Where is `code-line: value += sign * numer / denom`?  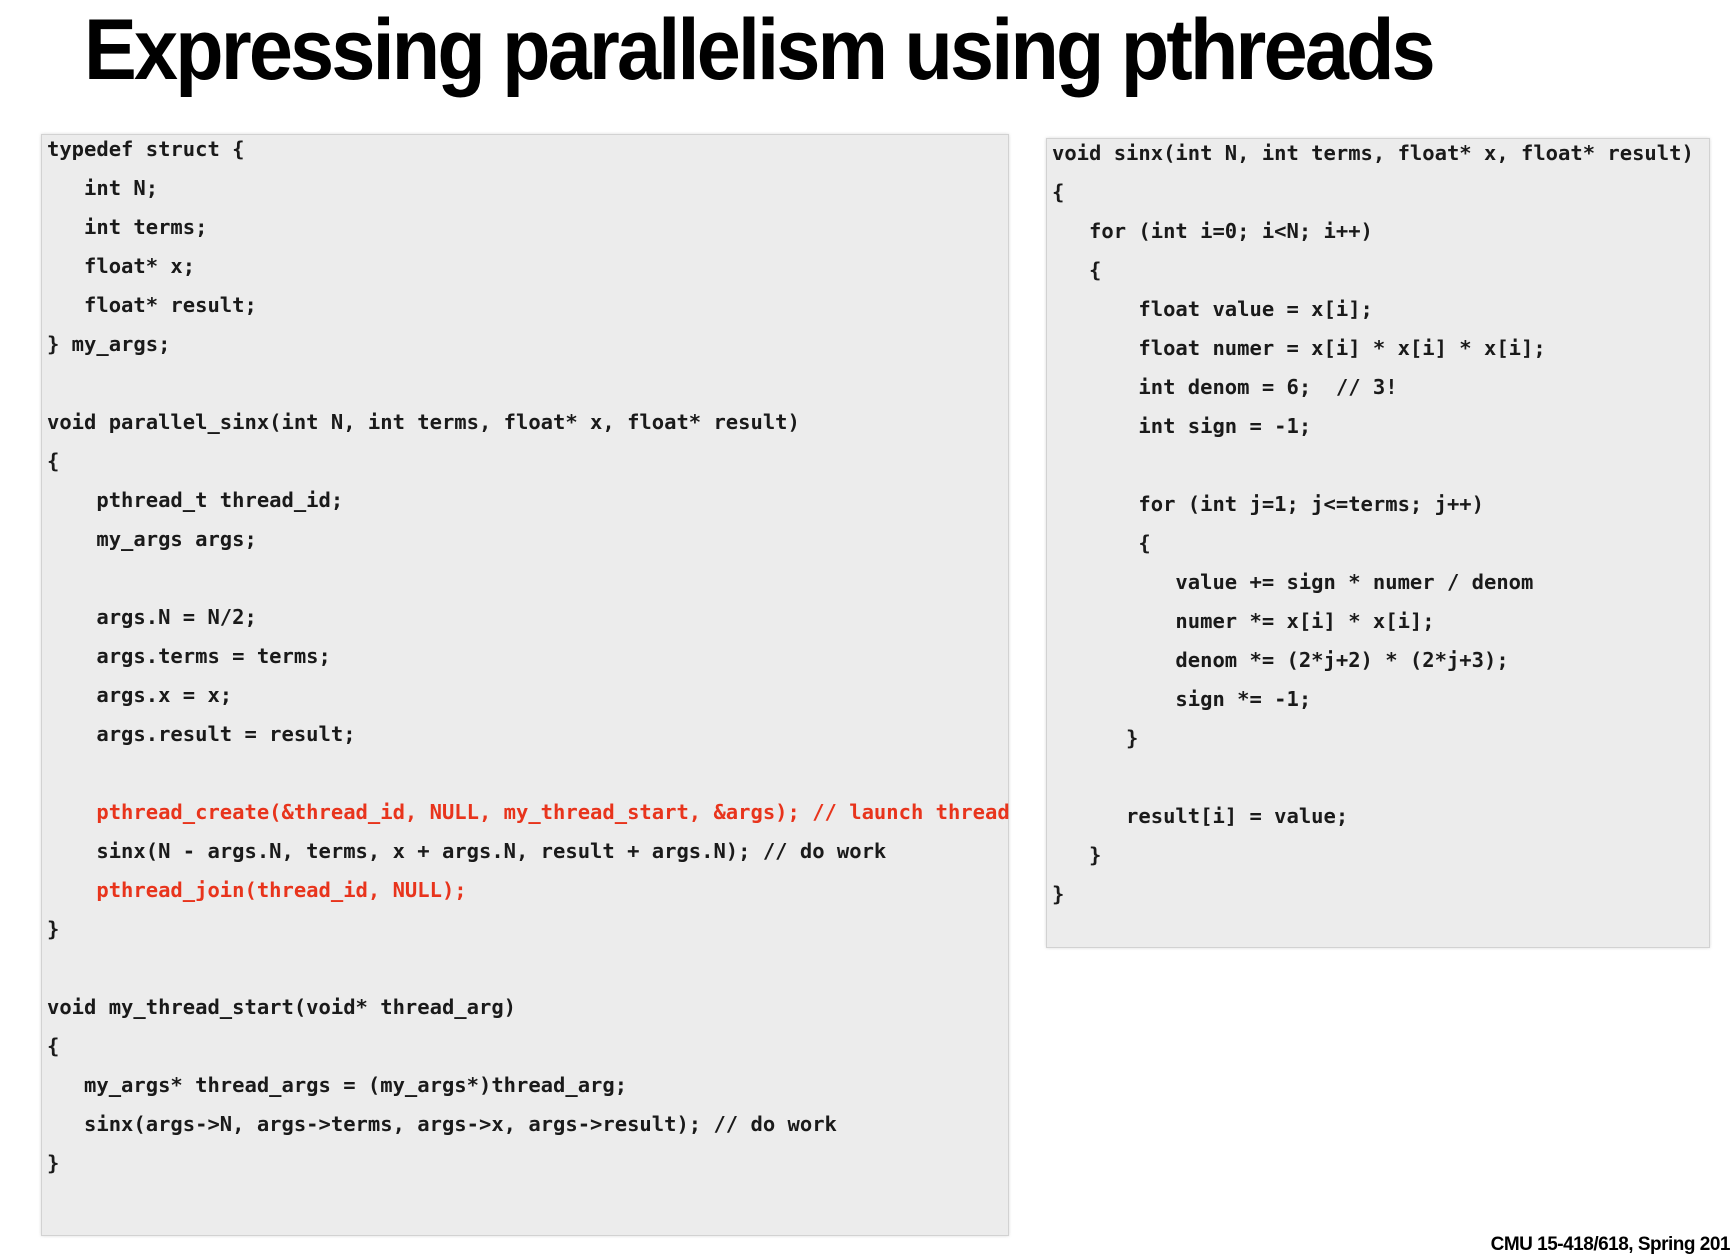
code-line: value += sign * numer / denom is located at coordinates (1293, 582).